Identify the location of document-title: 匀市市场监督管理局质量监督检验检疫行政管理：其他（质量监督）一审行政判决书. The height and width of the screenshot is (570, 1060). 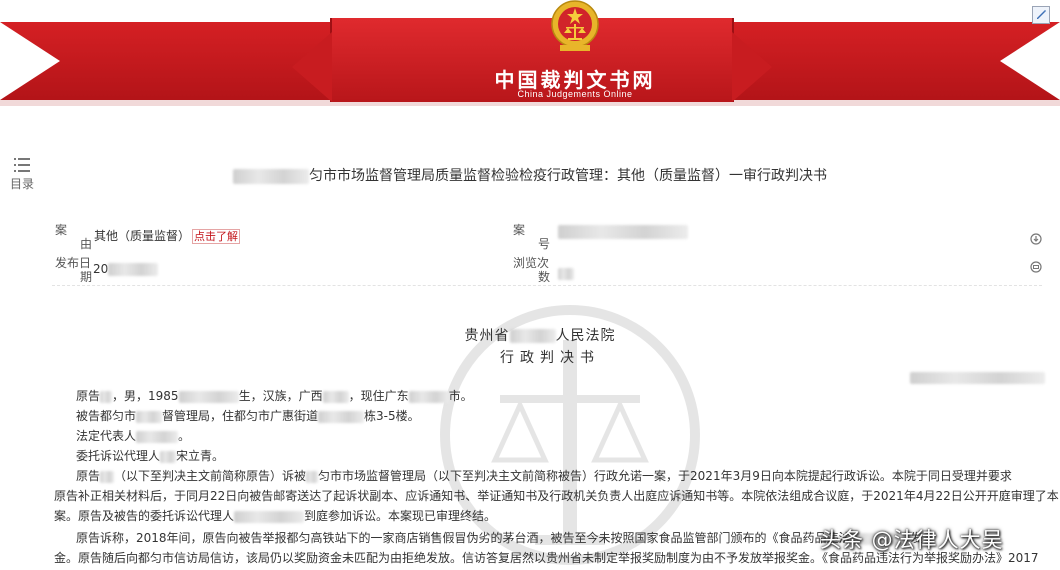
(530, 175).